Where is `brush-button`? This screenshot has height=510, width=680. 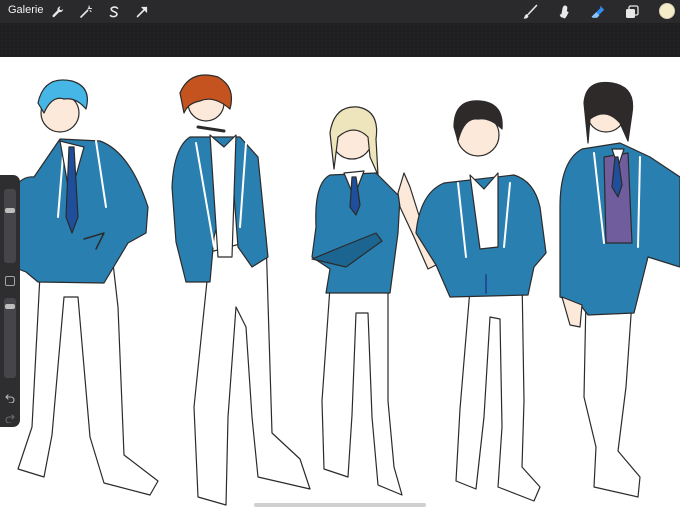 brush-button is located at coordinates (530, 12).